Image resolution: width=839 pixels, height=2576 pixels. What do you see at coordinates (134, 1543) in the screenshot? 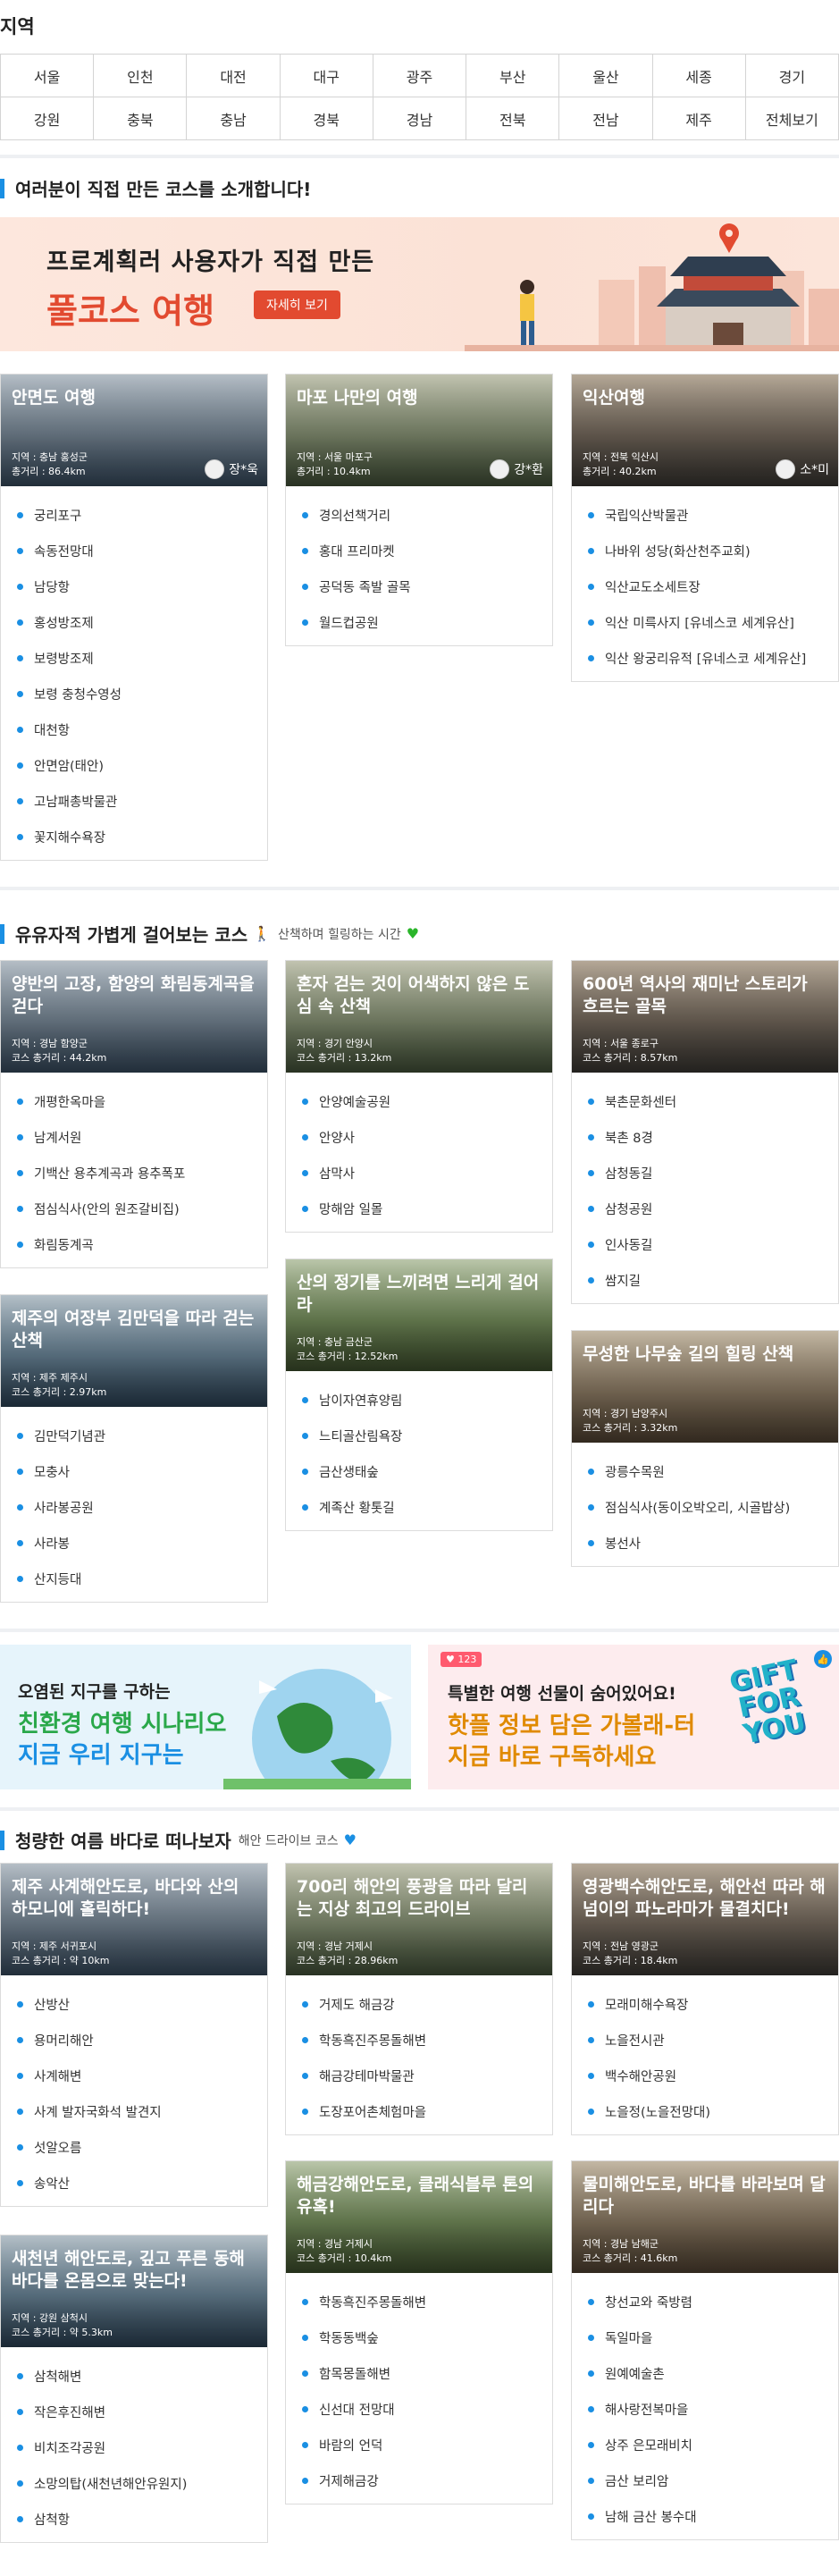
I see `course-stop: 사라봉` at bounding box center [134, 1543].